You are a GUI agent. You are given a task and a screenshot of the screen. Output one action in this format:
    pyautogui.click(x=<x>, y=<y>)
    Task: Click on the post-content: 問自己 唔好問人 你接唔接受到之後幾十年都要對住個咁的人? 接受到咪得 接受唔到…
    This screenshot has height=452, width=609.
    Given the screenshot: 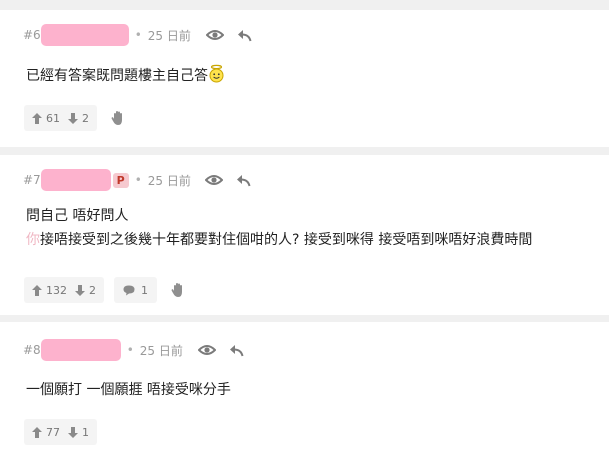 What is the action you would take?
    pyautogui.click(x=279, y=228)
    